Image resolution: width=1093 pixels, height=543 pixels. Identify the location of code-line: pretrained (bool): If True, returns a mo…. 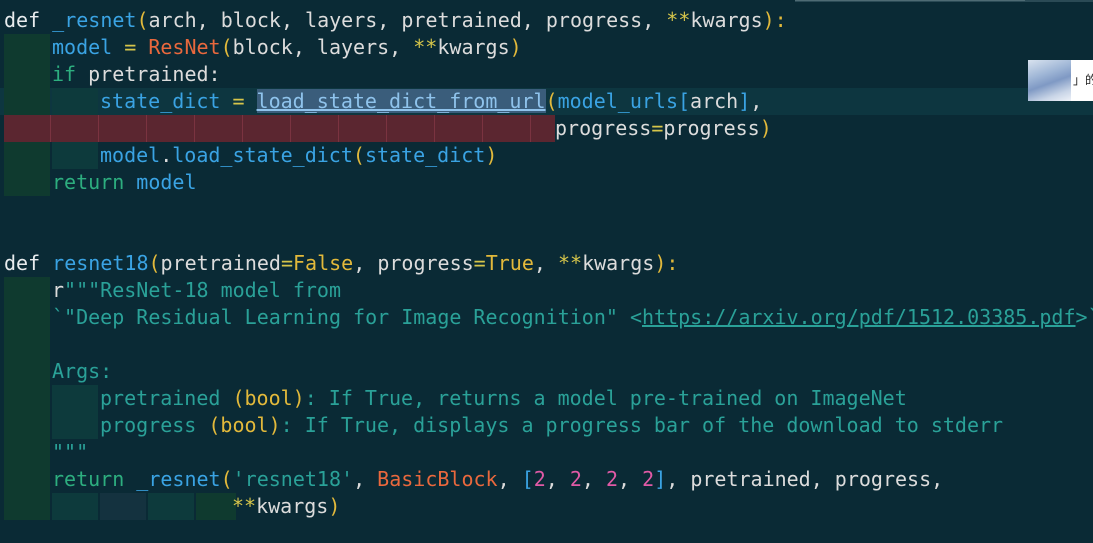
(503, 398).